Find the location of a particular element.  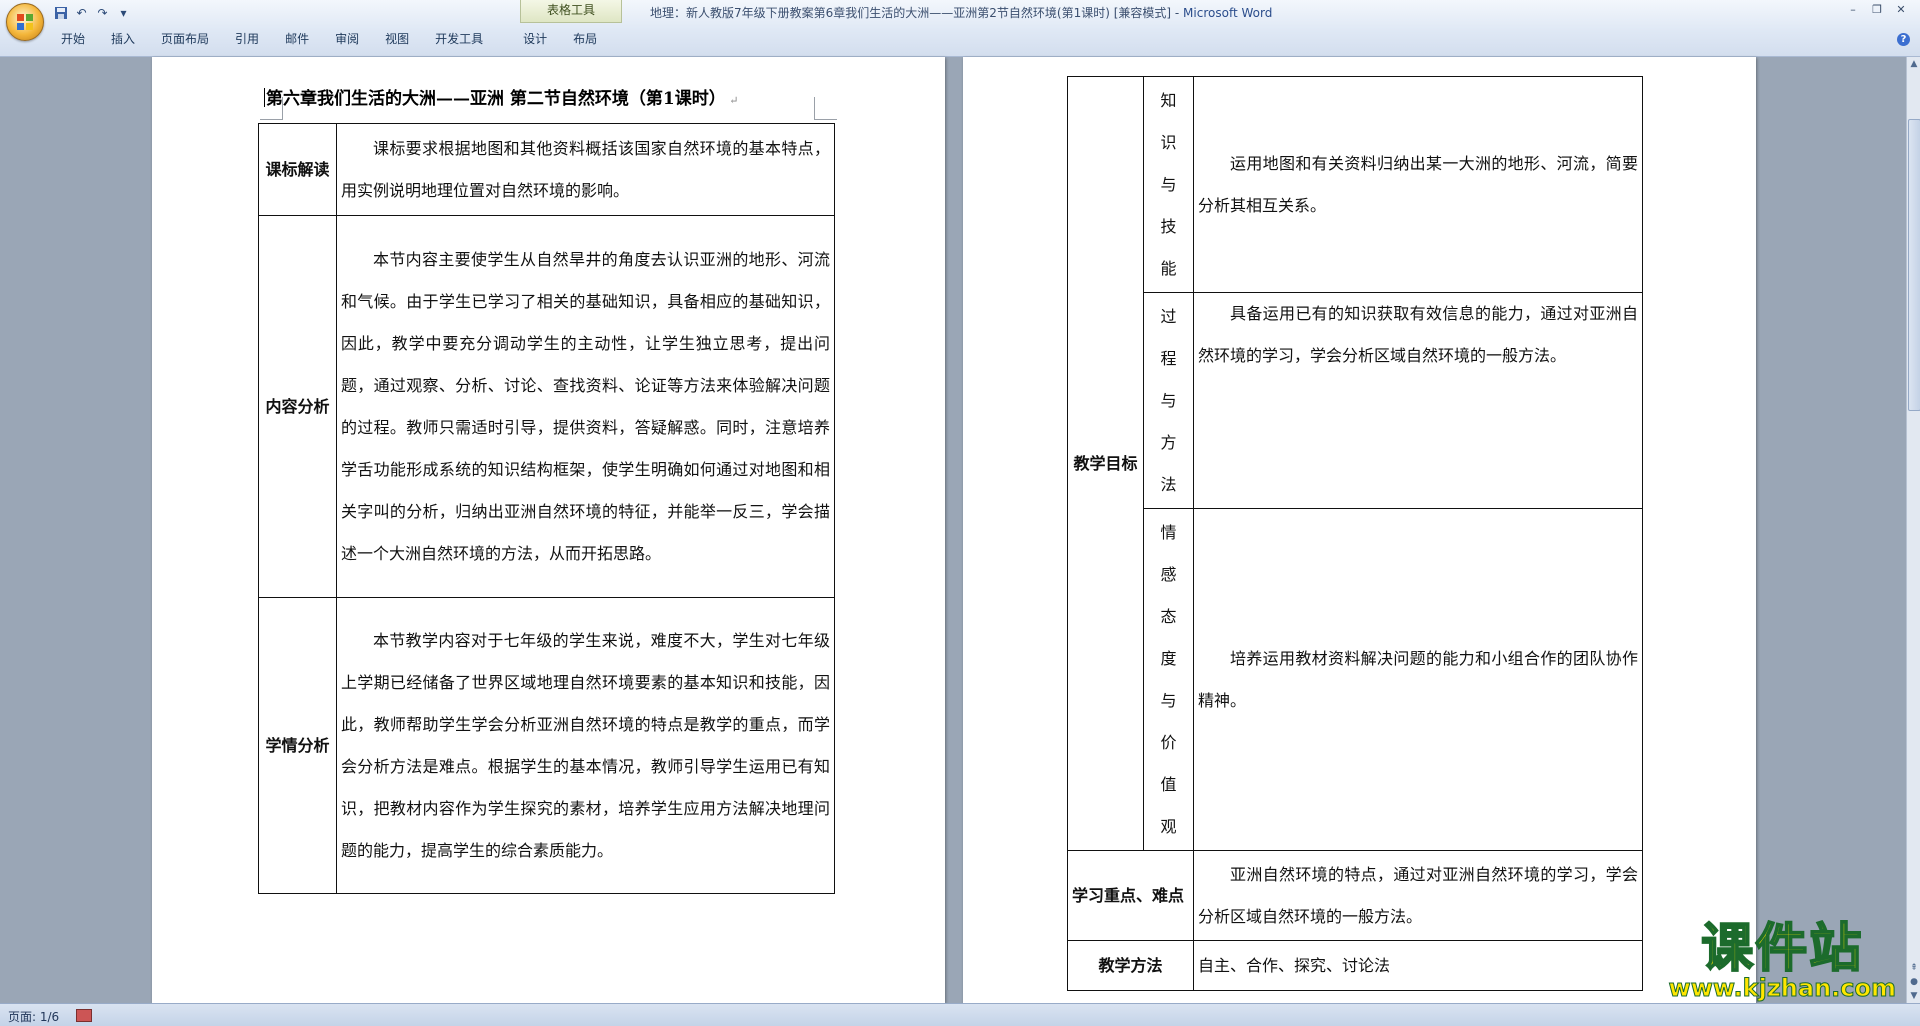

tab-table-design: 设计 is located at coordinates (535, 39).